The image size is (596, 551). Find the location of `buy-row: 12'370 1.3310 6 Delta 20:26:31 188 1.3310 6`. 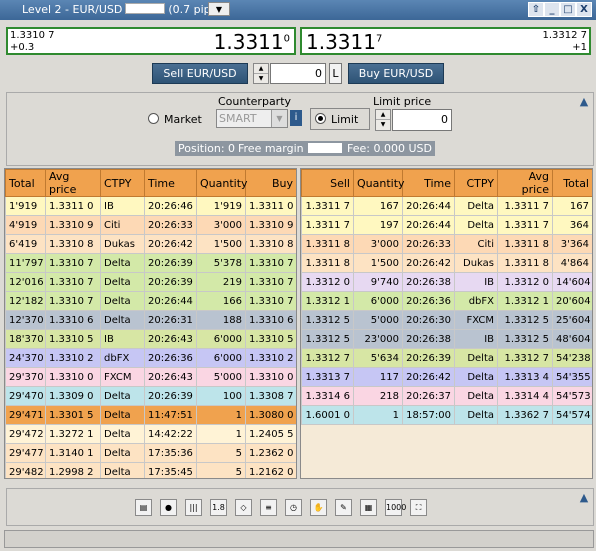

buy-row: 12'370 1.3310 6 Delta 20:26:31 188 1.3310 6 is located at coordinates (150, 320).